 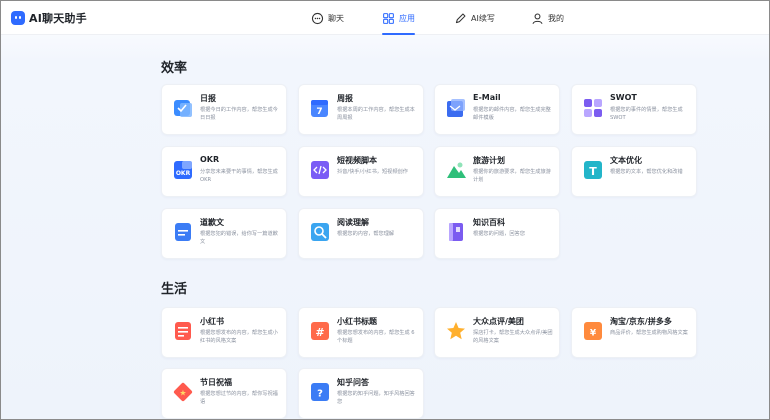 I want to click on card-title: SWOT, so click(x=623, y=97).